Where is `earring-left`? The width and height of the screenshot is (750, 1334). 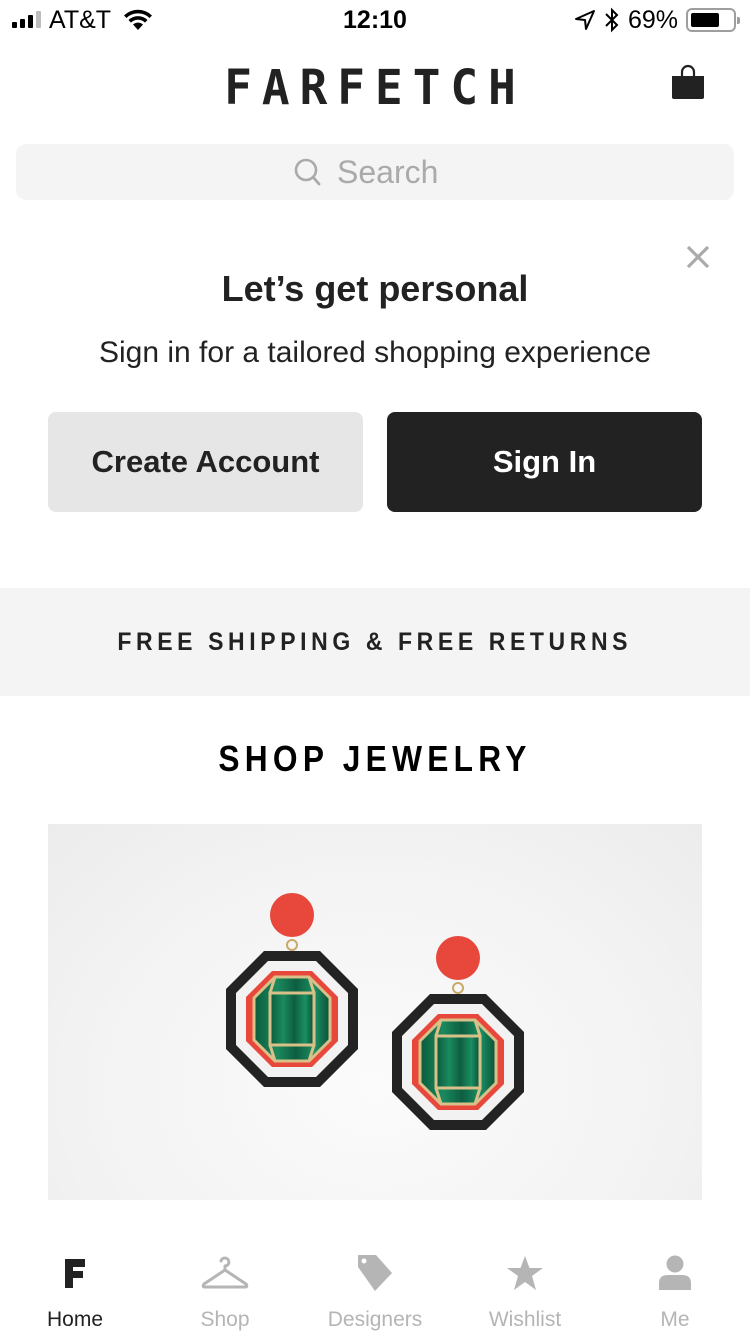 earring-left is located at coordinates (292, 990).